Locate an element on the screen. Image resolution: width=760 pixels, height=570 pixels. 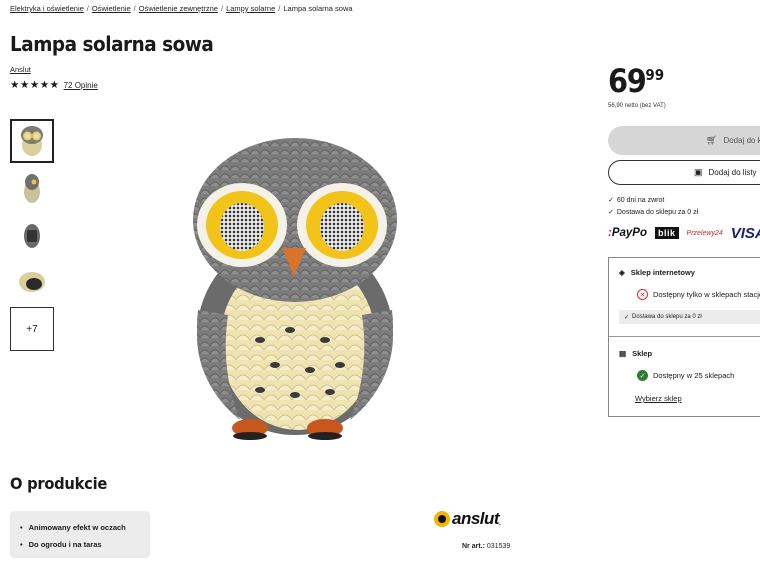
thumbnail-gallery: +7 is located at coordinates (32, 236).